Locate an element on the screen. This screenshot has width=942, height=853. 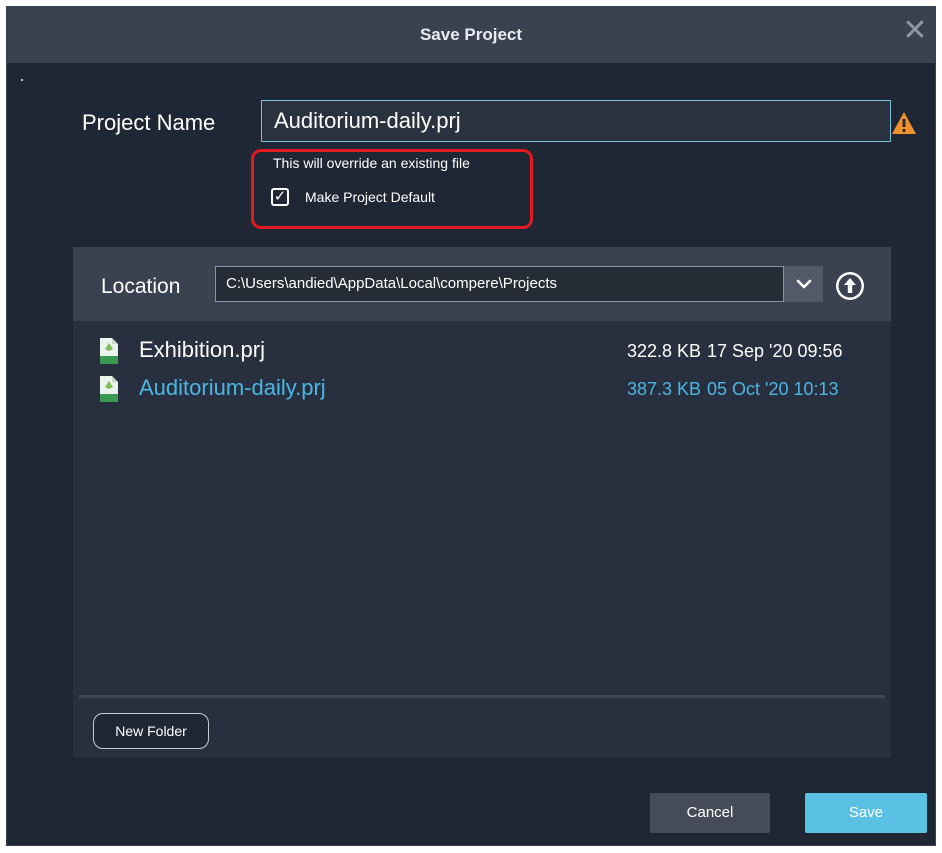
file-size: 387.3 KB is located at coordinates (663, 389).